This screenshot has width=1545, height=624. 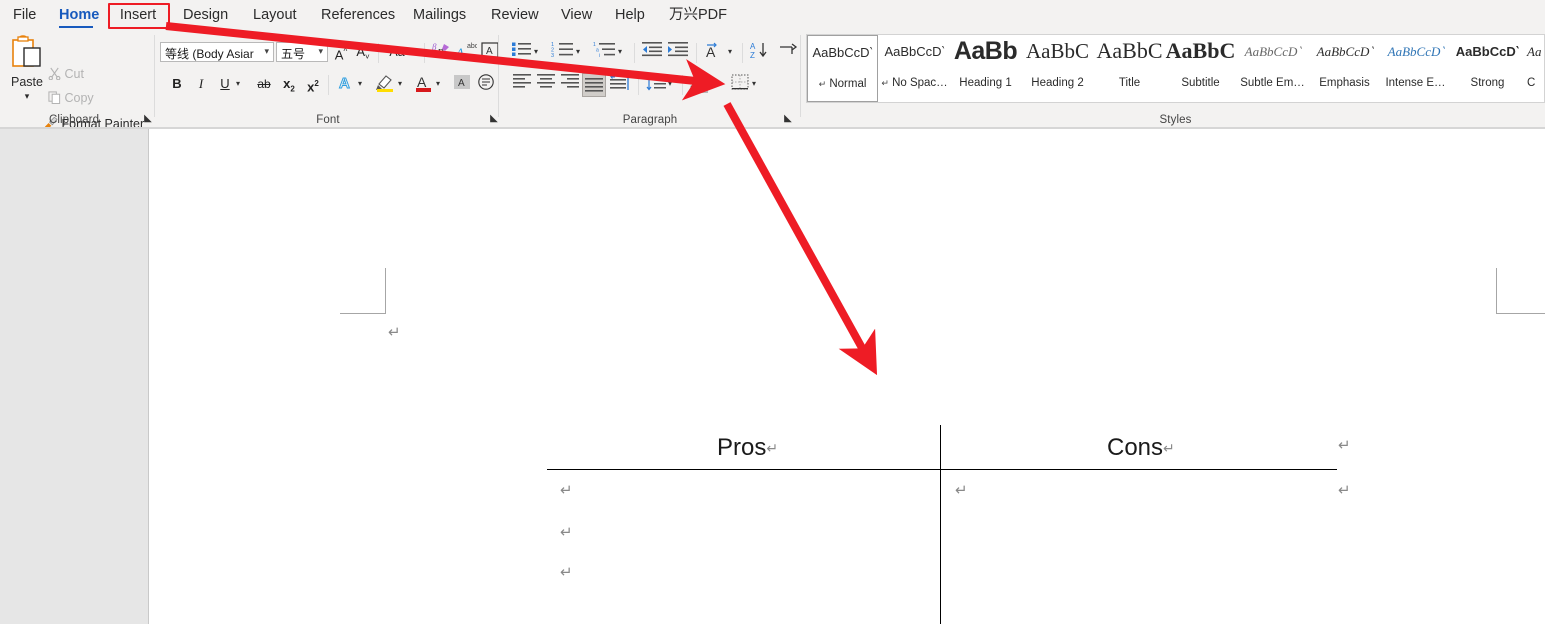 What do you see at coordinates (397, 52) in the screenshot?
I see `change-case-button: Aa` at bounding box center [397, 52].